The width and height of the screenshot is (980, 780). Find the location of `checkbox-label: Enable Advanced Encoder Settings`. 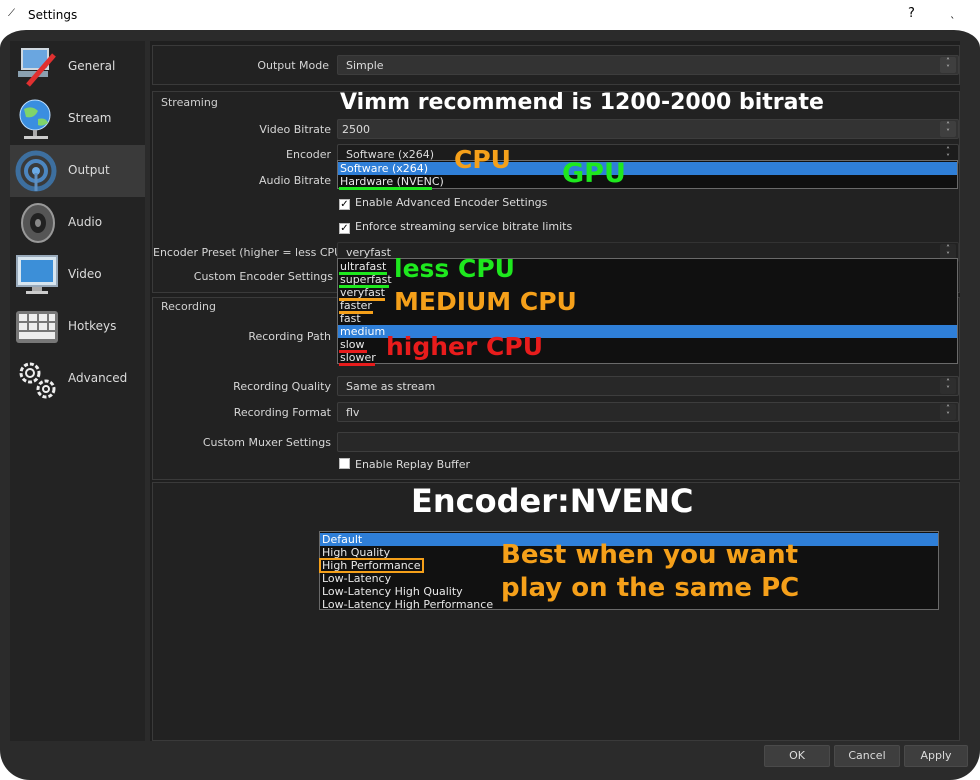

checkbox-label: Enable Advanced Encoder Settings is located at coordinates (451, 202).